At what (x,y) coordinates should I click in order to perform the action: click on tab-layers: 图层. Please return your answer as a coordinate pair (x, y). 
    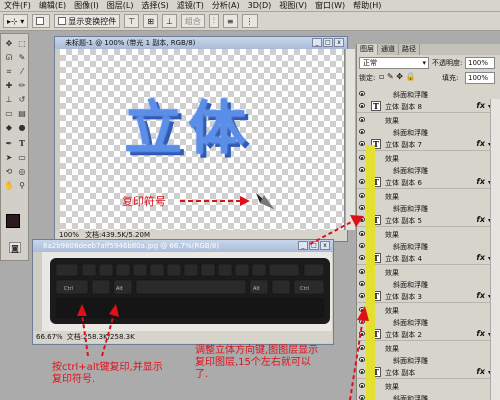
    Looking at the image, I should click on (367, 49).